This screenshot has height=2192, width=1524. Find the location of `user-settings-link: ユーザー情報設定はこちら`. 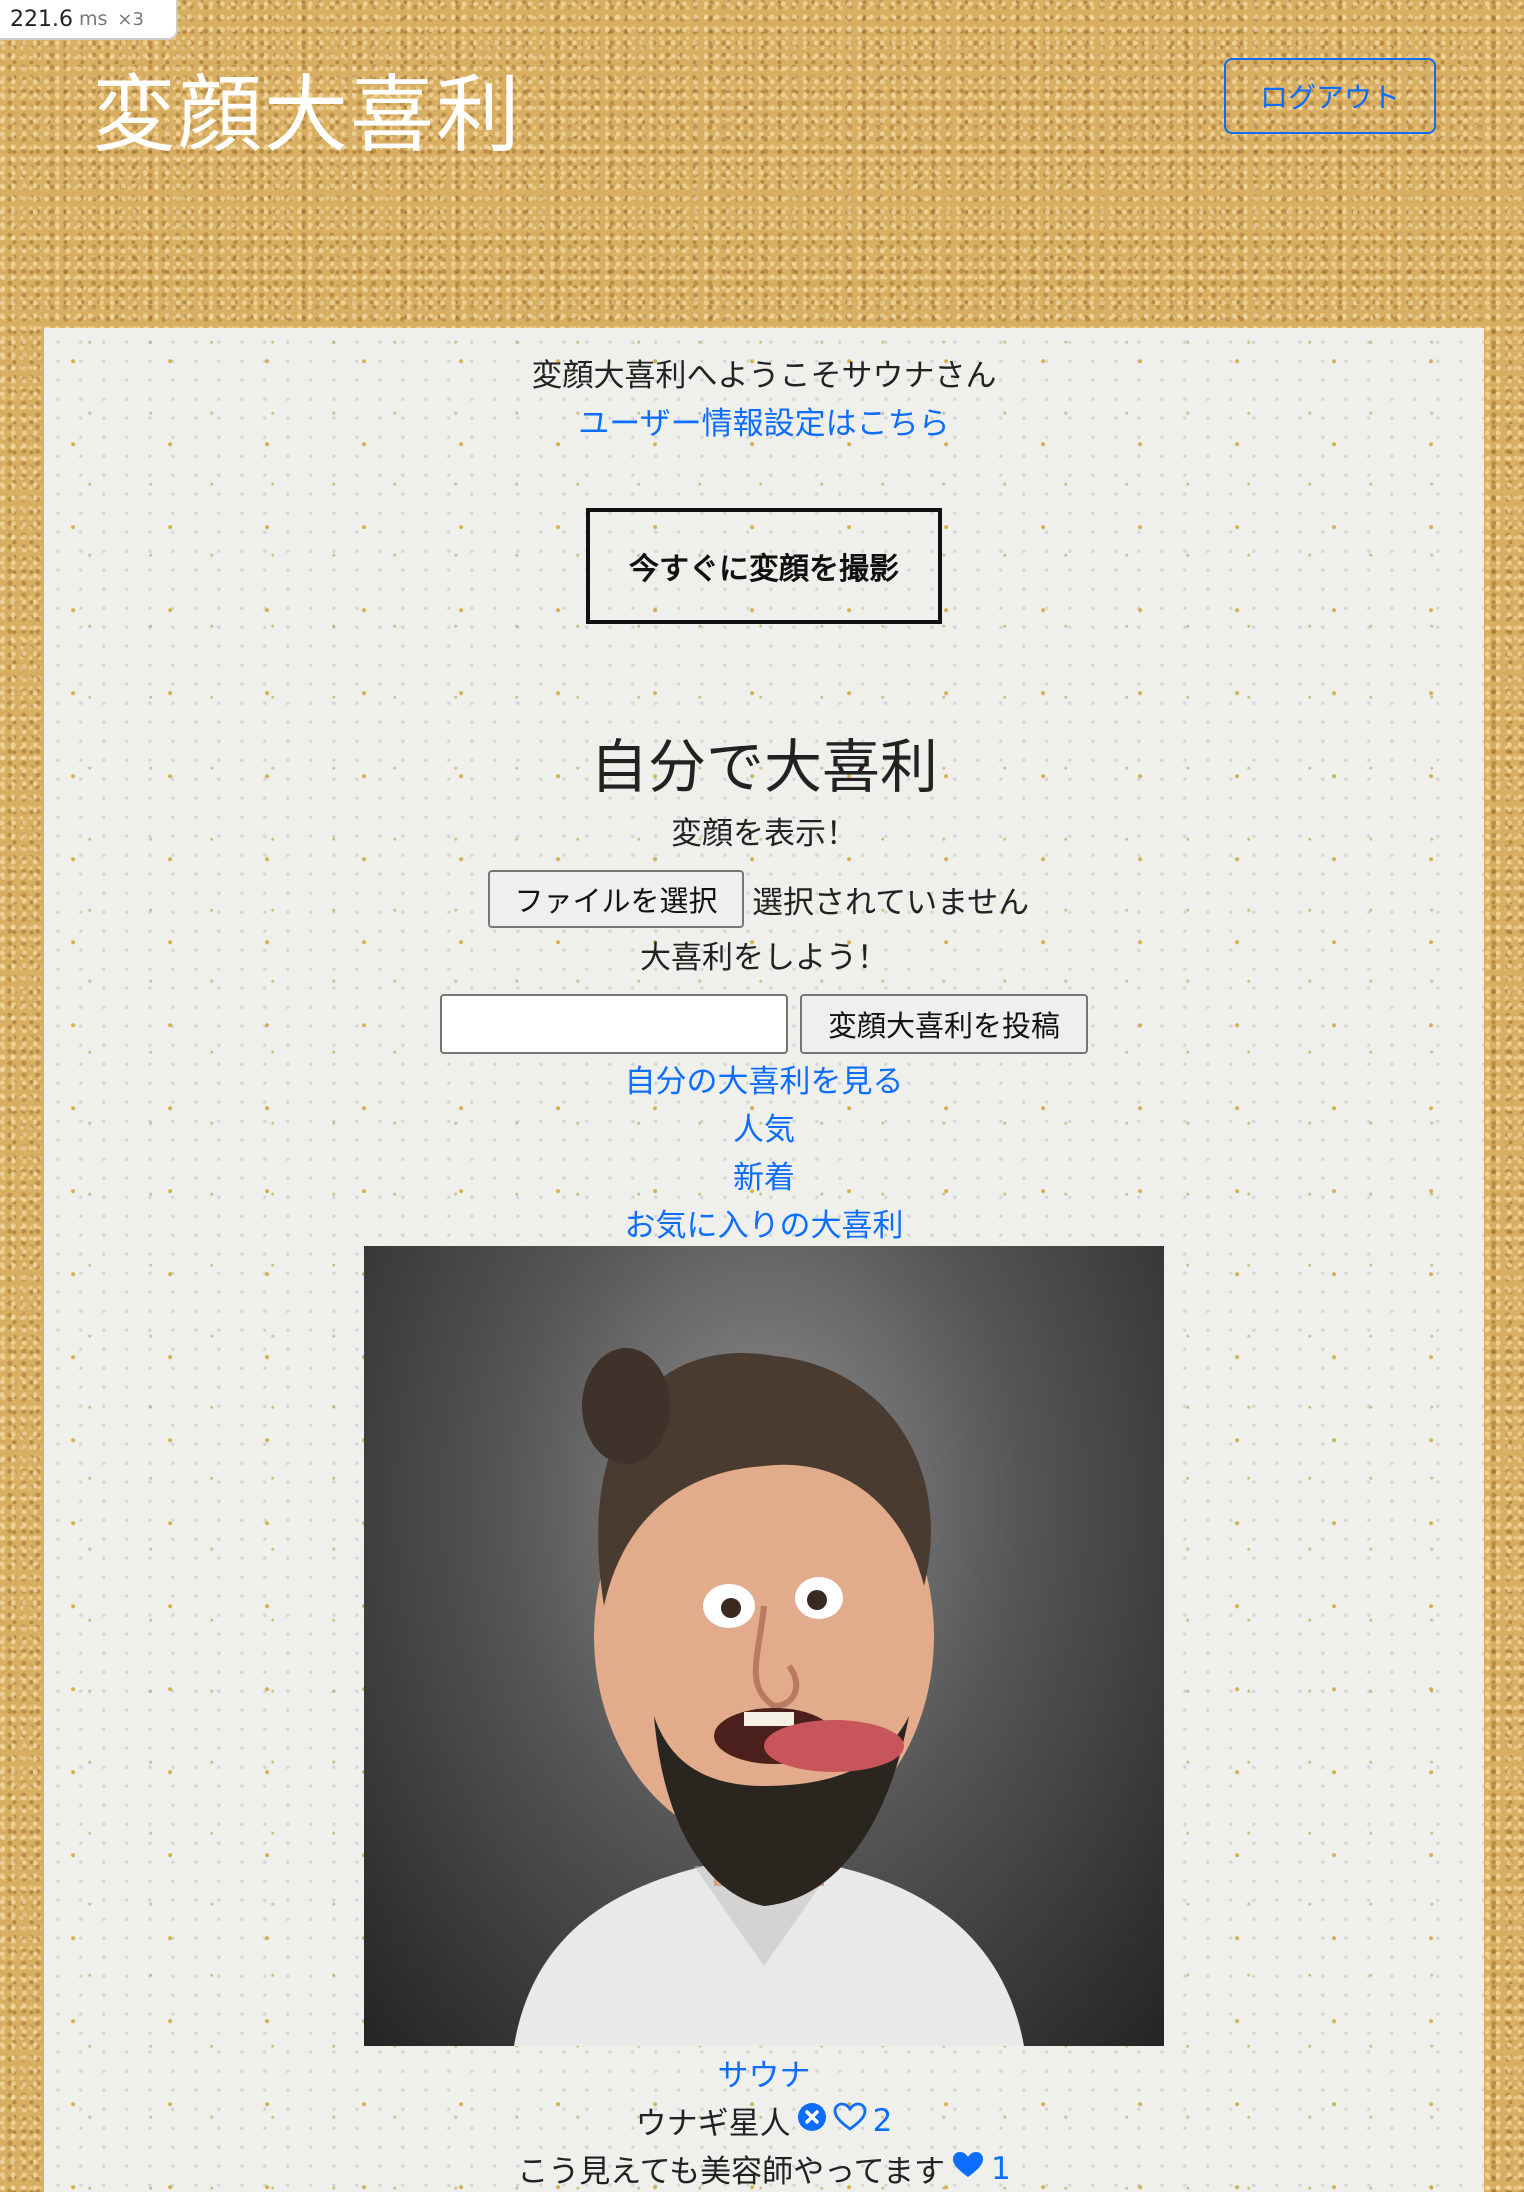

user-settings-link: ユーザー情報設定はこちら is located at coordinates (763, 424).